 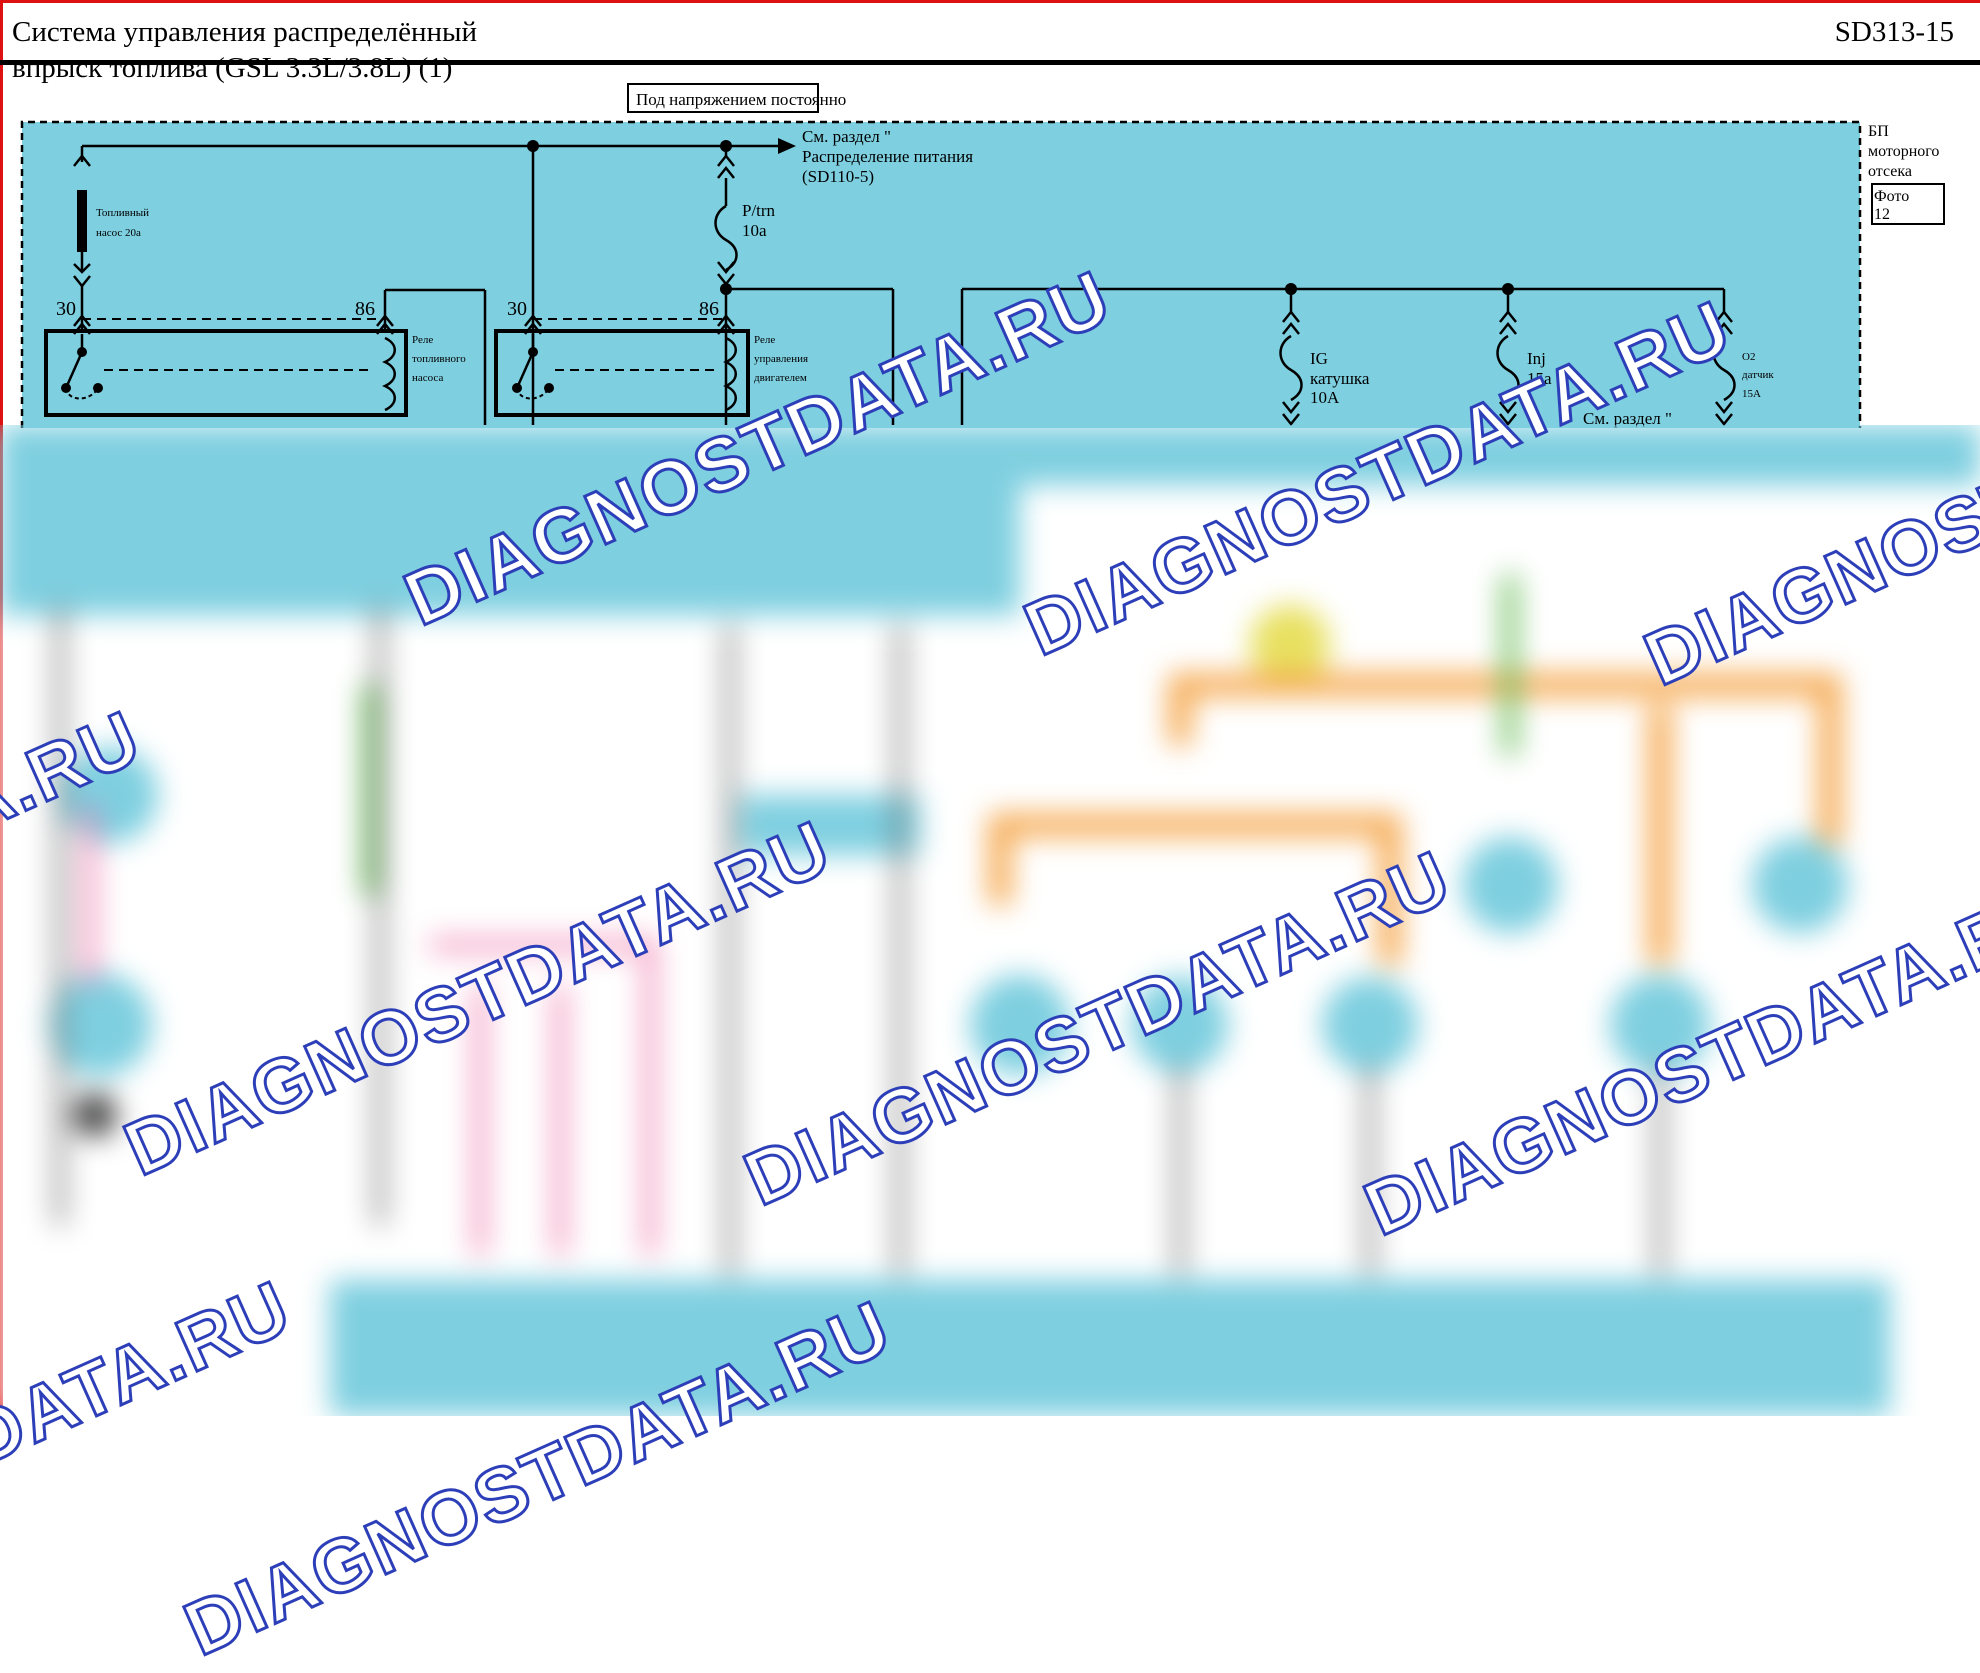 What do you see at coordinates (66, 309) in the screenshot?
I see `fuel-pump-relay-pin-30: 30` at bounding box center [66, 309].